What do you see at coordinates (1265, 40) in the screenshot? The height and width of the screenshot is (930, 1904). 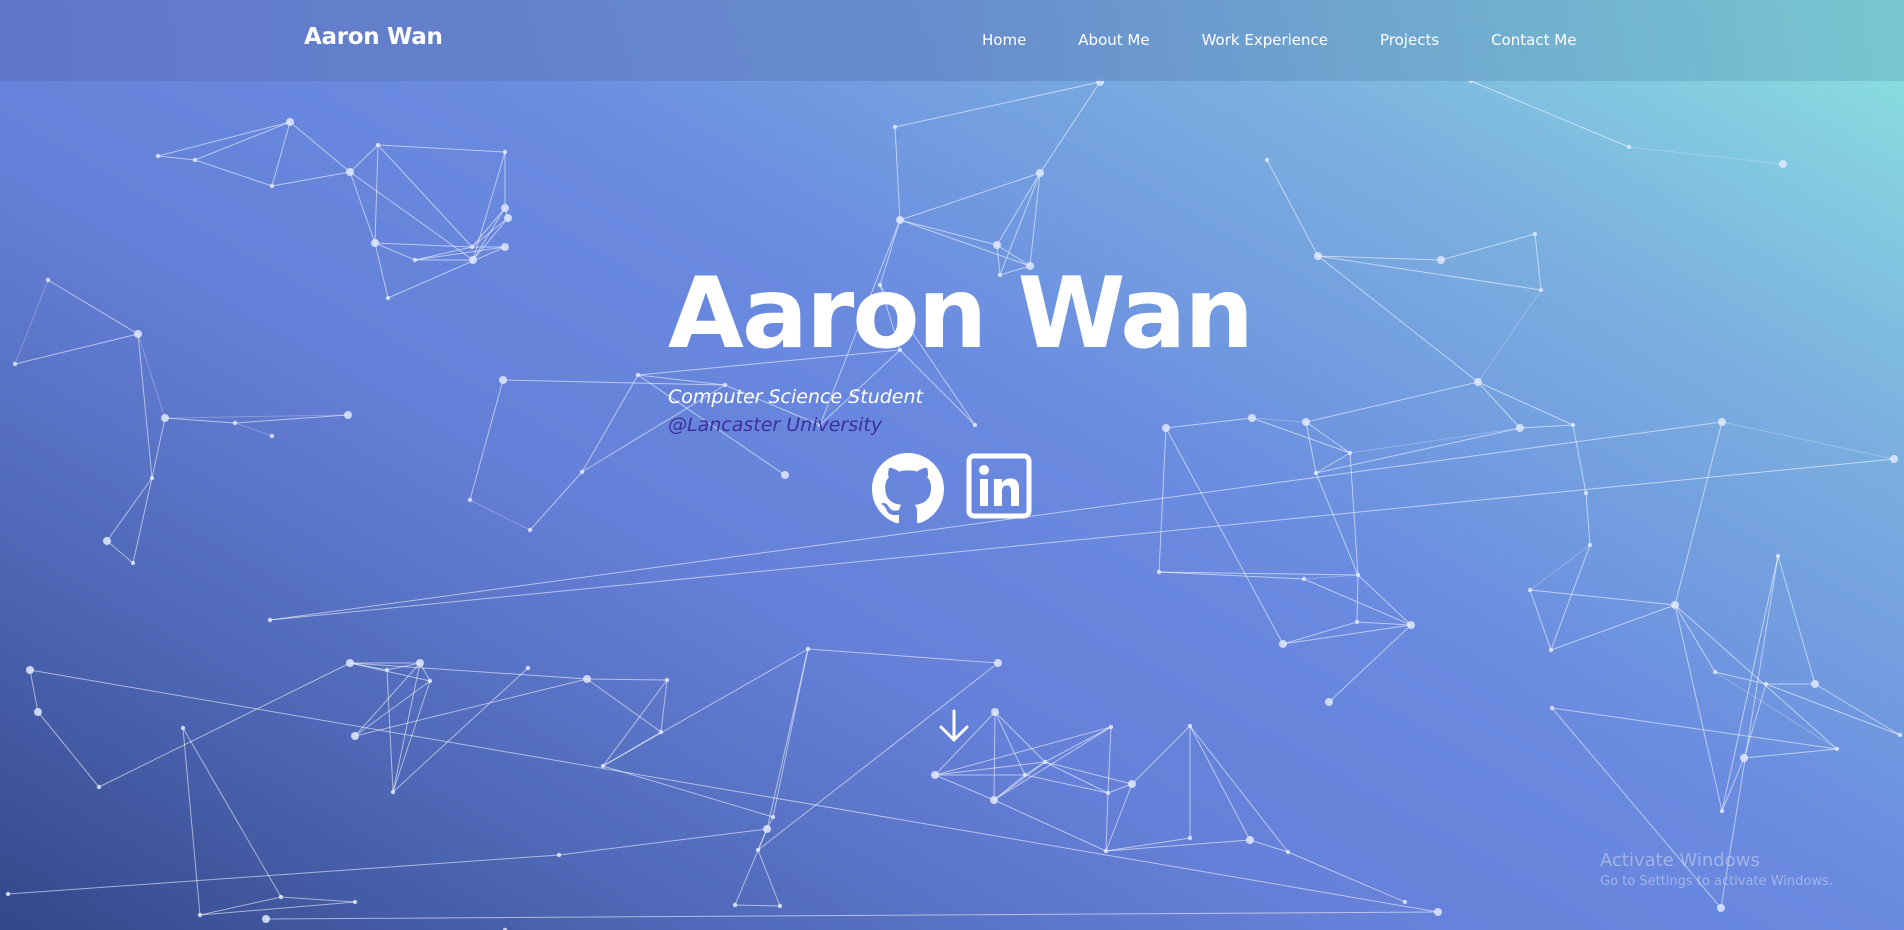 I see `nav-link-work-experience: Work Experience` at bounding box center [1265, 40].